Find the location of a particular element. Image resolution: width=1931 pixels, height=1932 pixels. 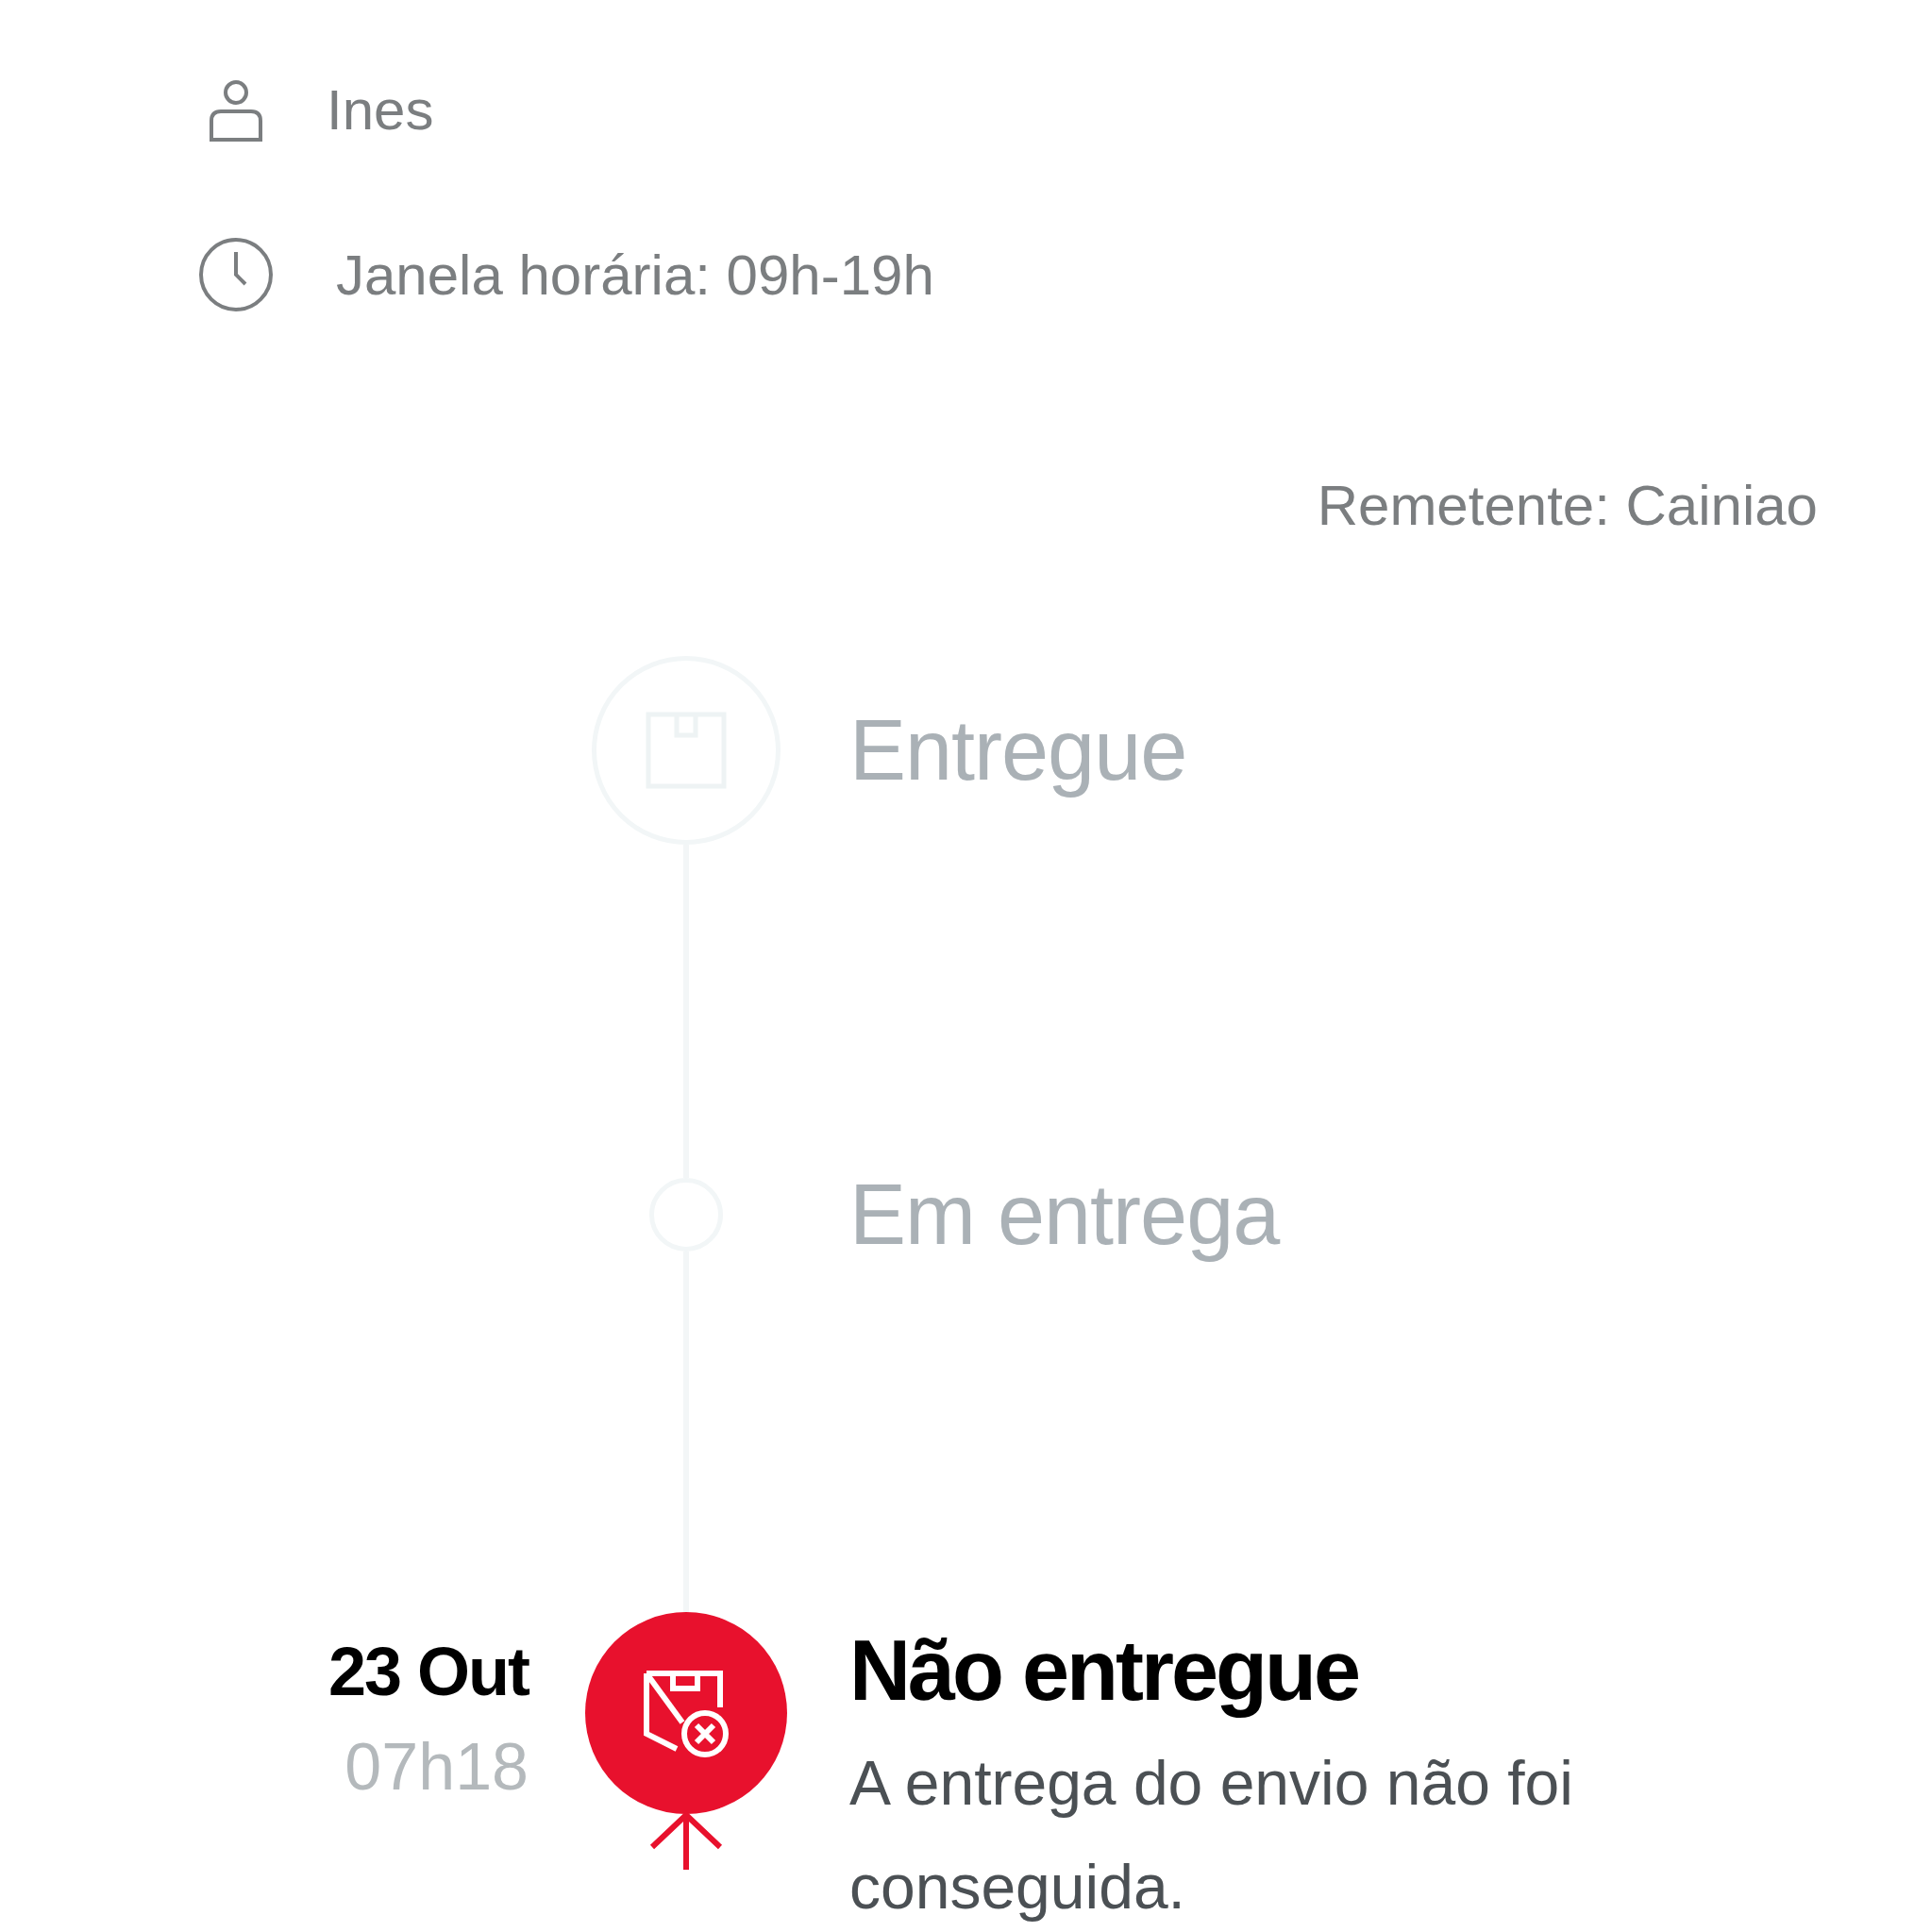

clock-icon is located at coordinates (236, 274).